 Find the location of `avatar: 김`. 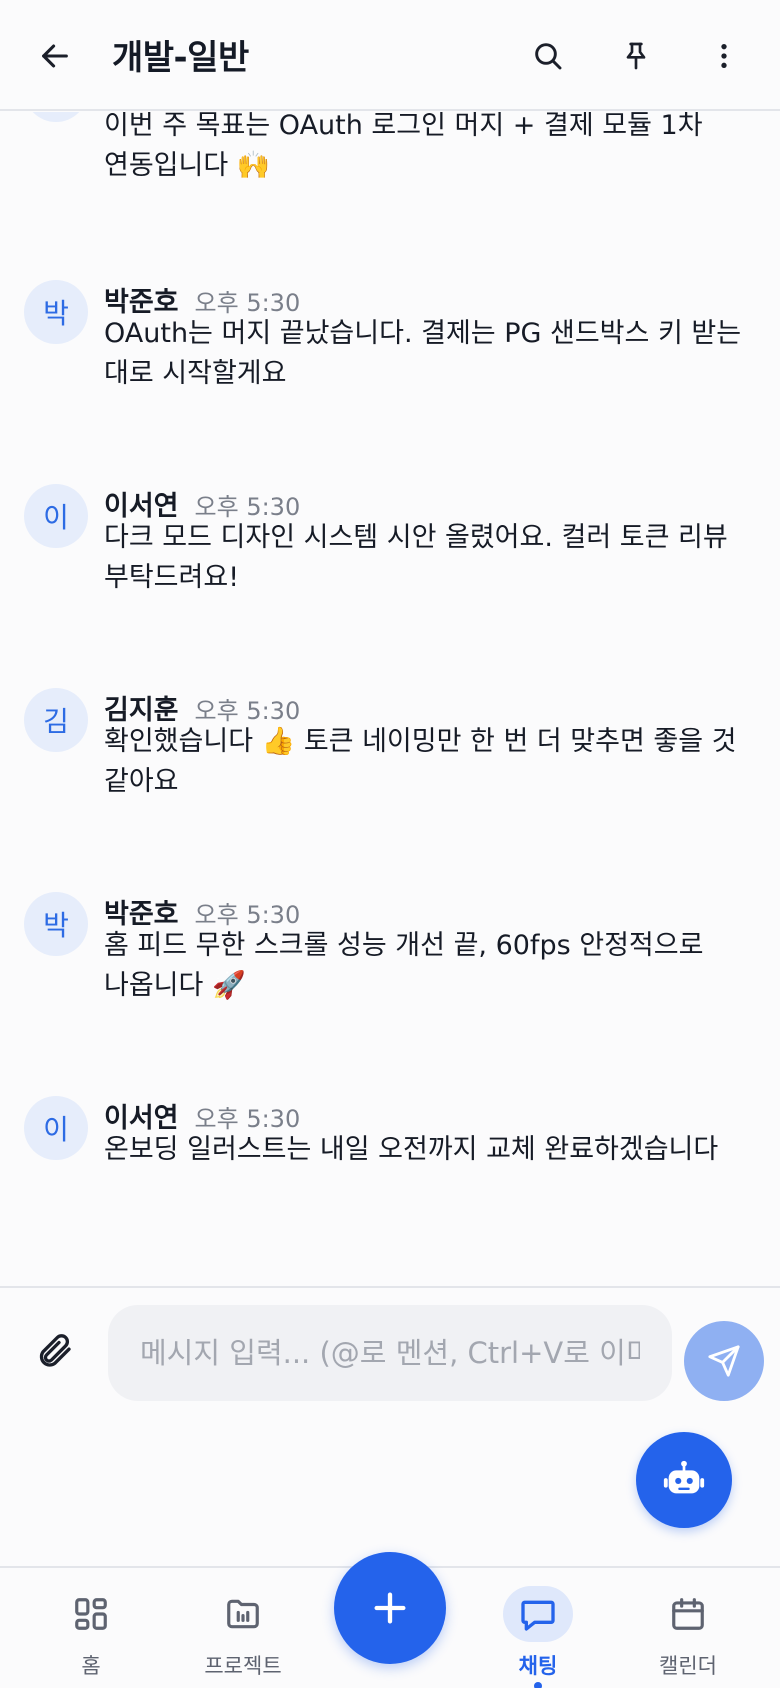

avatar: 김 is located at coordinates (56, 720).